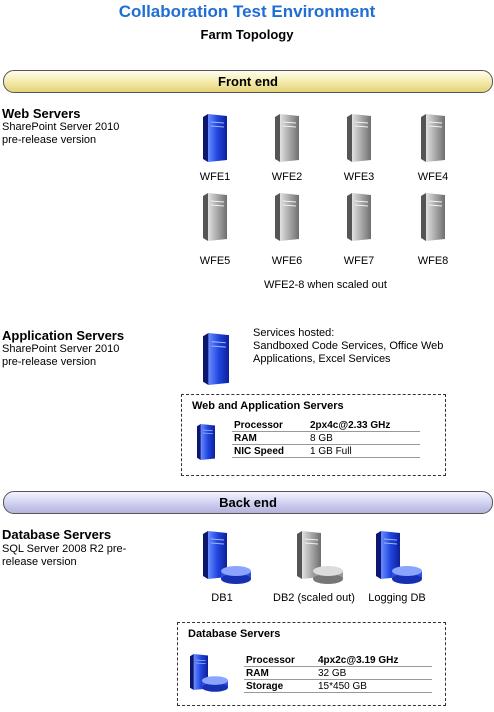 Image resolution: width=494 pixels, height=712 pixels. Describe the element at coordinates (41, 113) in the screenshot. I see `web-servers-title: Web Servers` at that location.